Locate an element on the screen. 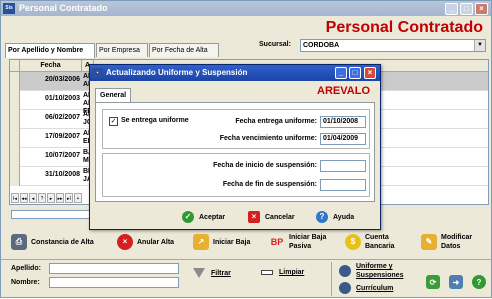 Image resolution: width=492 pixels, height=299 pixels. chevron-down-icon: ▼ is located at coordinates (479, 45).